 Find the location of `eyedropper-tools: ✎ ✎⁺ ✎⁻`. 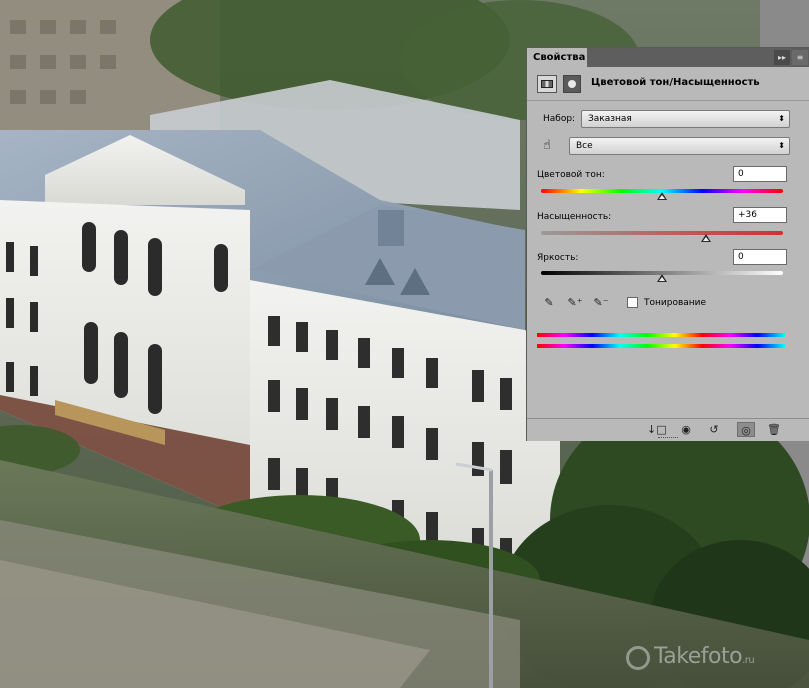

eyedropper-tools: ✎ ✎⁺ ✎⁻ is located at coordinates (575, 303).